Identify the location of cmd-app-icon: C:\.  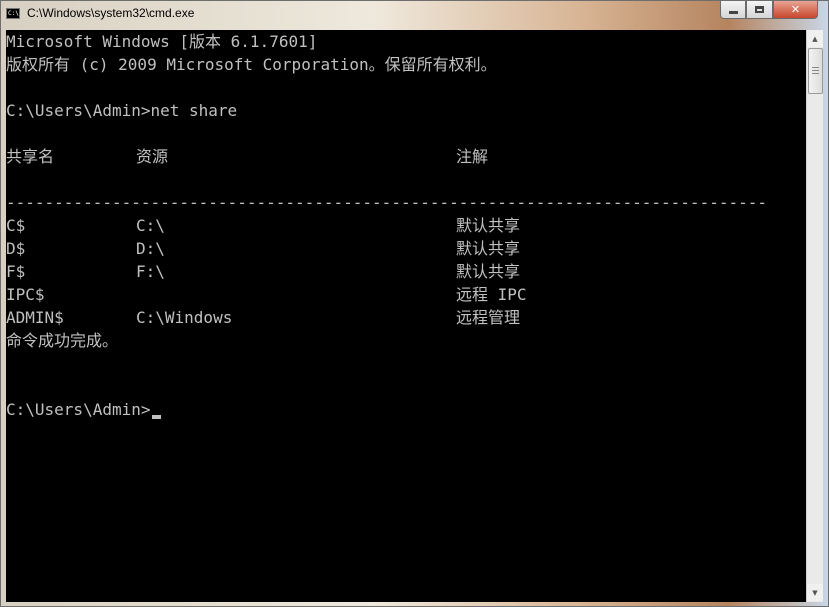
(13, 13).